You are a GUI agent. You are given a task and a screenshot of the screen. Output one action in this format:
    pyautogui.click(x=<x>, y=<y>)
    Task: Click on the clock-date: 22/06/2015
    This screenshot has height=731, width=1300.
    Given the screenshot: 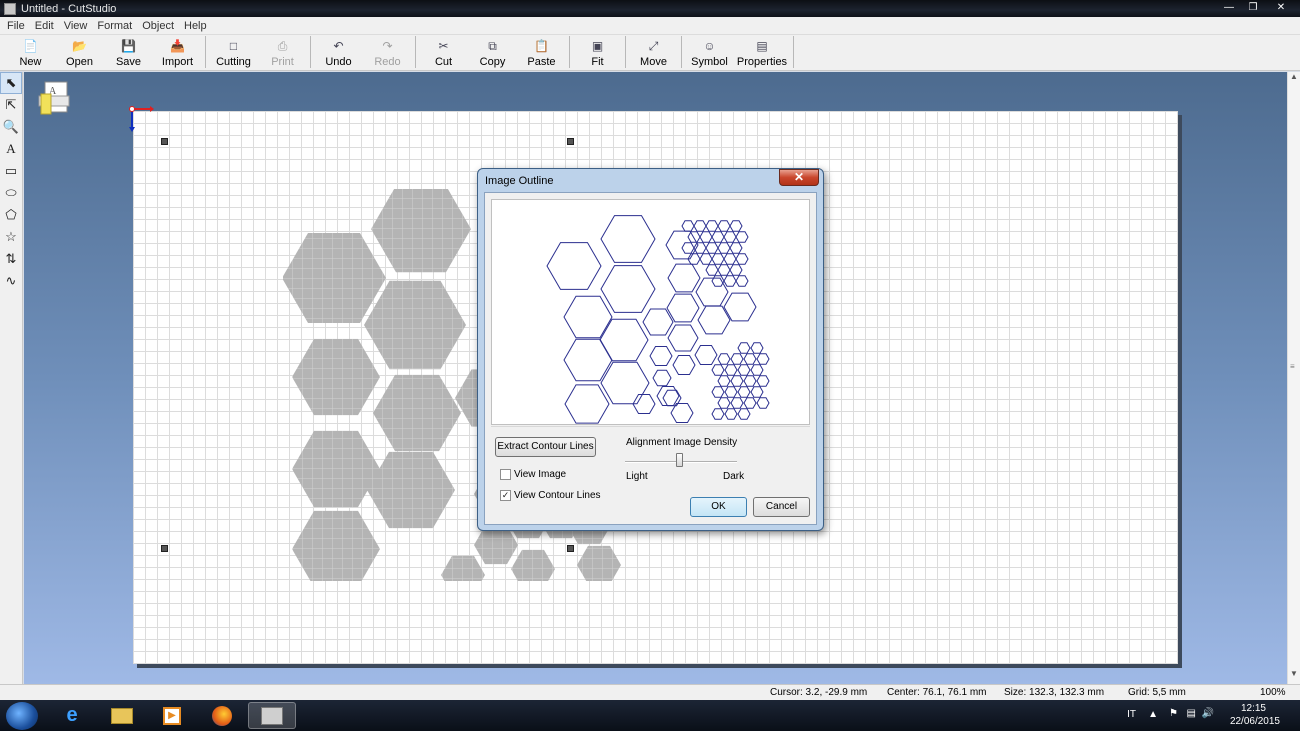 What is the action you would take?
    pyautogui.click(x=1255, y=721)
    